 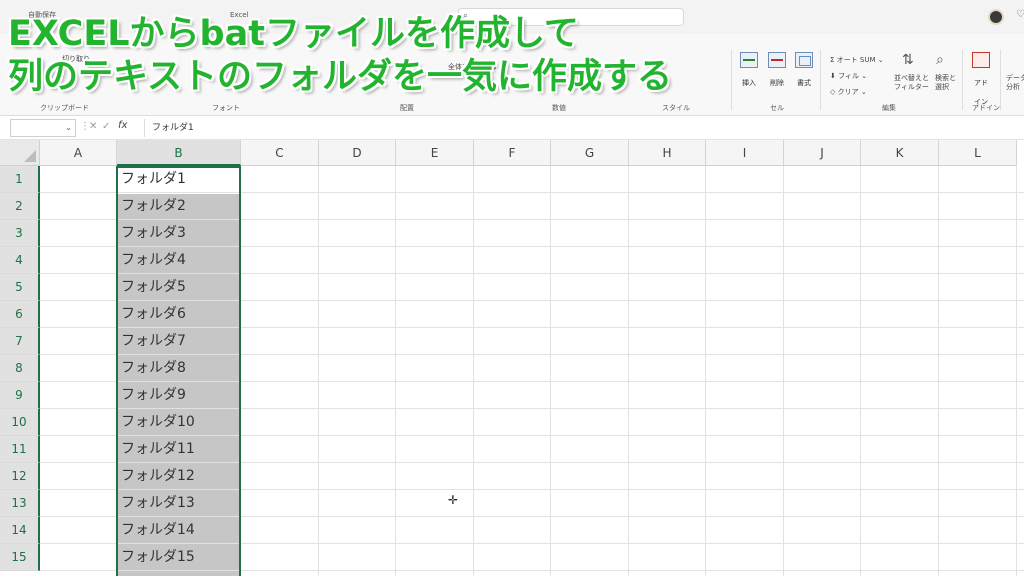 I want to click on column-header-j: J, so click(x=822, y=153).